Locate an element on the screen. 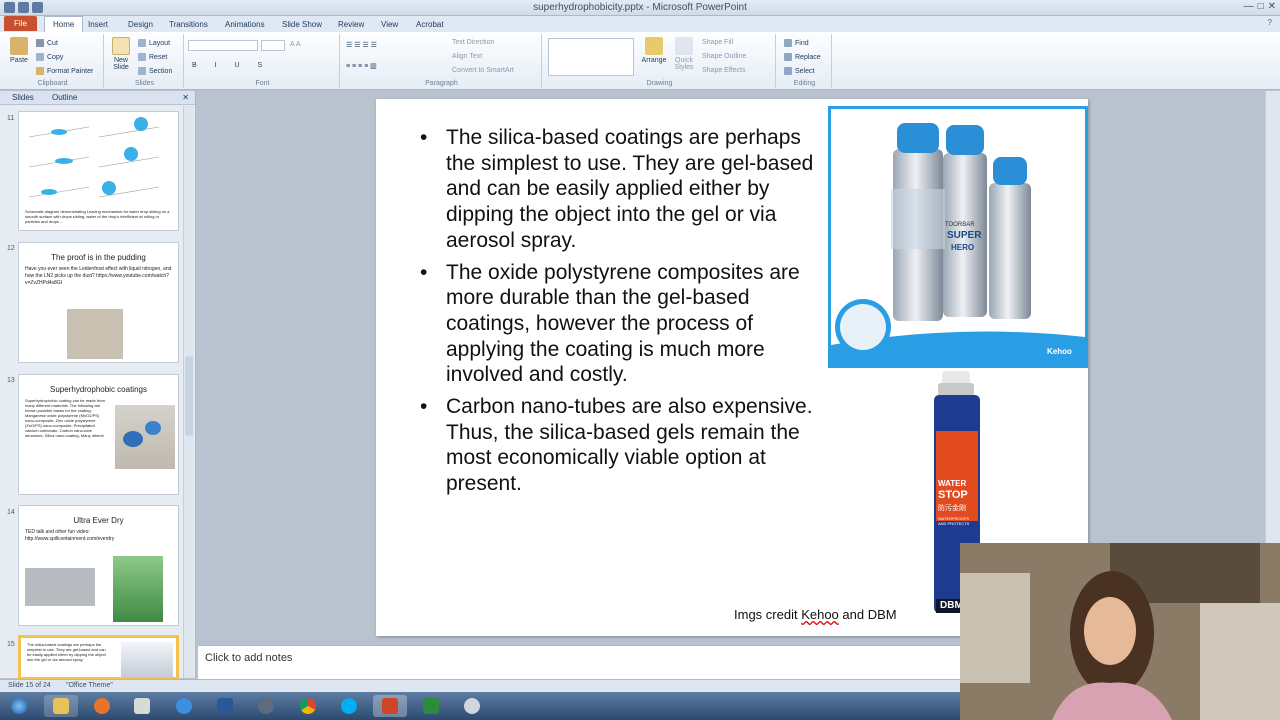  taskbar-skype is located at coordinates (349, 706).